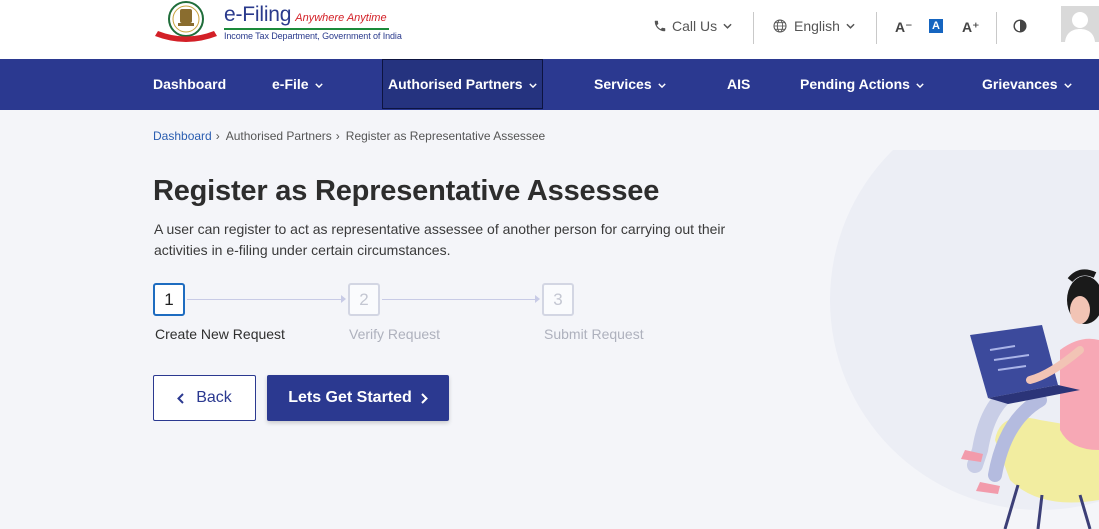 Image resolution: width=1099 pixels, height=529 pixels. I want to click on start-button-label: Lets Get Started, so click(350, 397).